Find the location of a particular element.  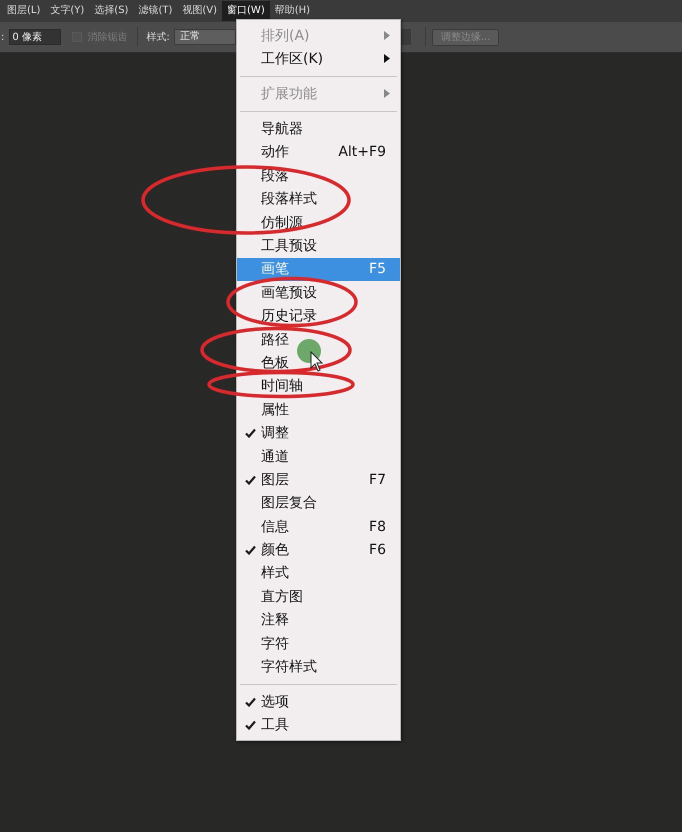

menu-item: 信息 F8 is located at coordinates (318, 526).